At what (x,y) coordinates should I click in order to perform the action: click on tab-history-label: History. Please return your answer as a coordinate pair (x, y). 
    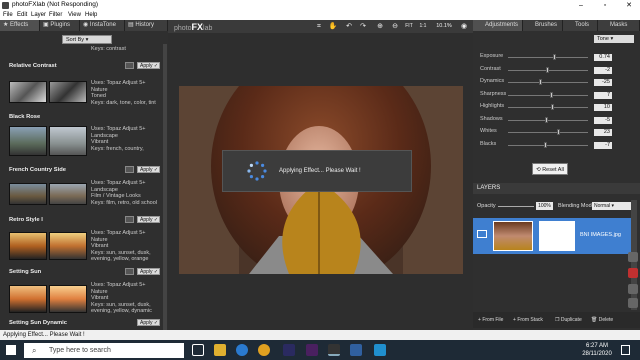
    Looking at the image, I should click on (145, 25).